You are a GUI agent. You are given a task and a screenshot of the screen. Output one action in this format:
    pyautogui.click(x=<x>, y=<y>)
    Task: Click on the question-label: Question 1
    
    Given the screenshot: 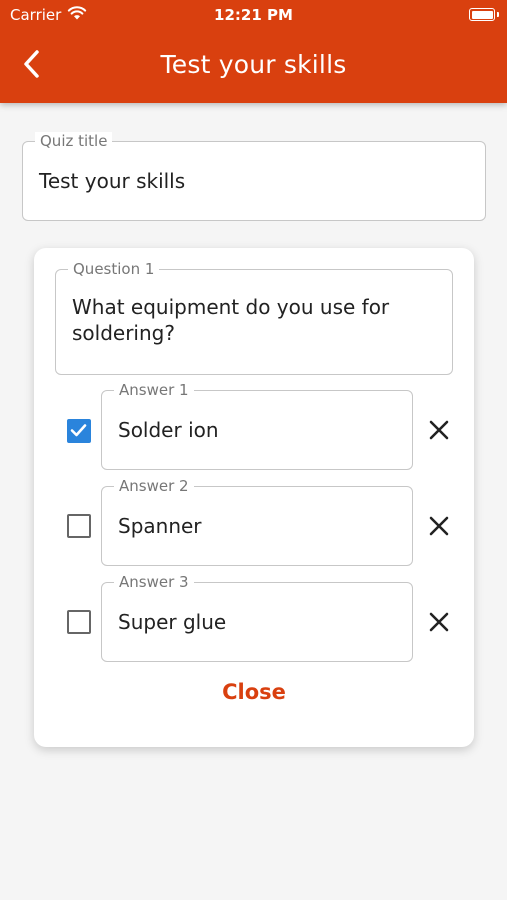 What is the action you would take?
    pyautogui.click(x=114, y=269)
    